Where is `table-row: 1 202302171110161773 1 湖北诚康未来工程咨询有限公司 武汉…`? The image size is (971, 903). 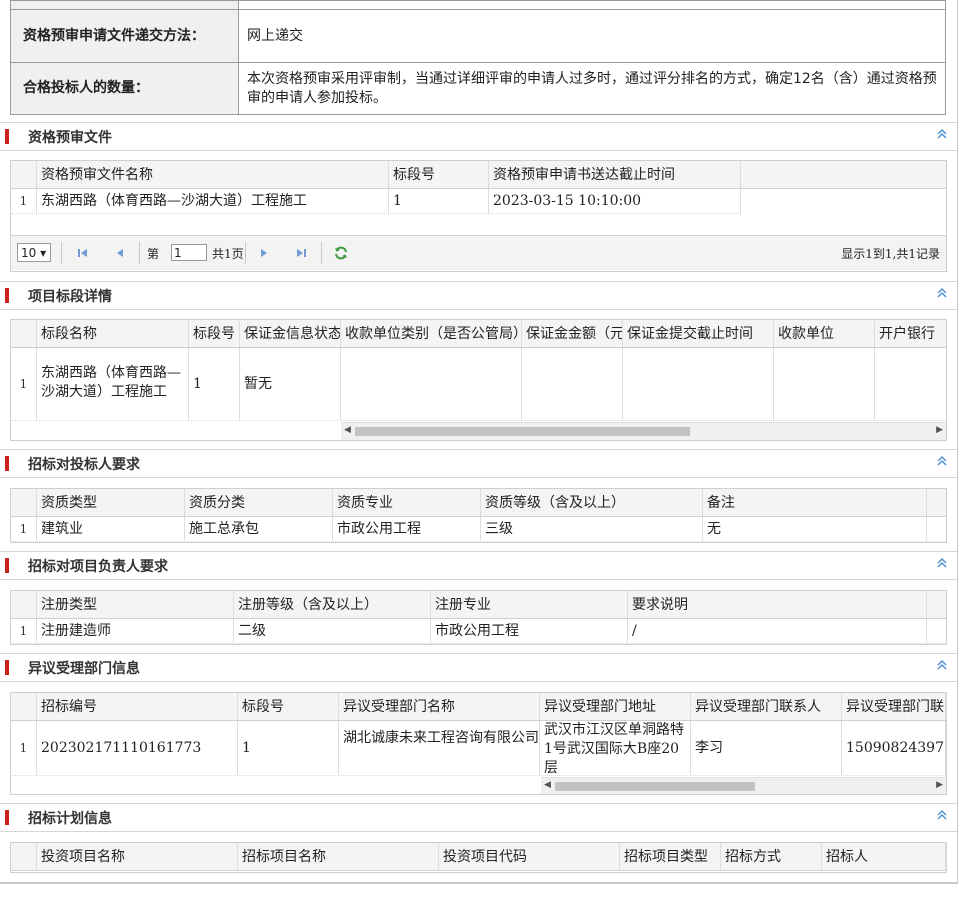
table-row: 1 202302171110161773 1 湖北诚康未来工程咨询有限公司 武汉… is located at coordinates (478, 748).